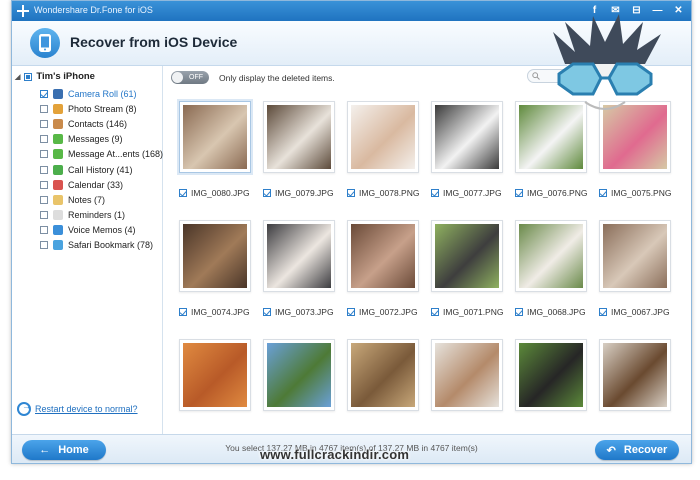 Image resolution: width=700 pixels, height=480 pixels. What do you see at coordinates (101, 215) in the screenshot?
I see `sidebar-item: Reminders (1)` at bounding box center [101, 215].